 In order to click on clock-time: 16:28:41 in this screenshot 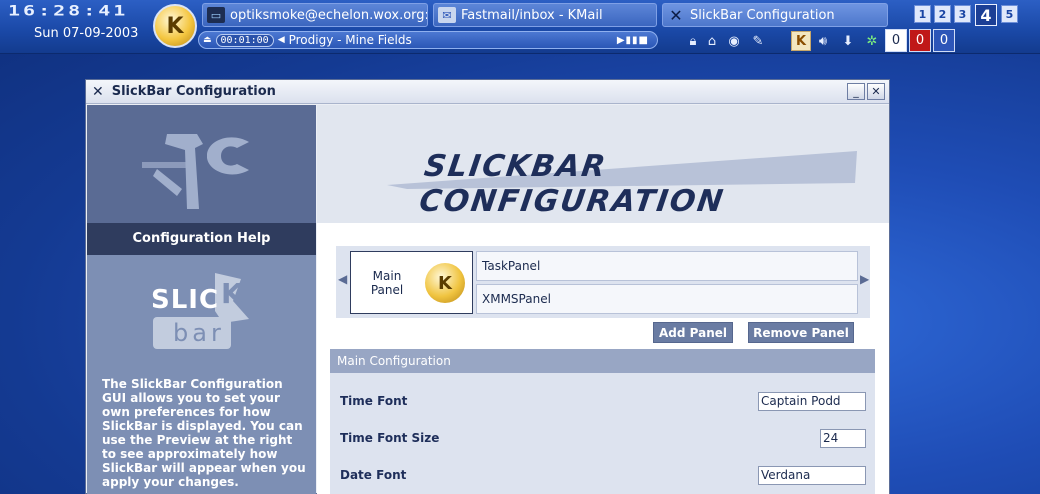, I will do `click(68, 10)`.